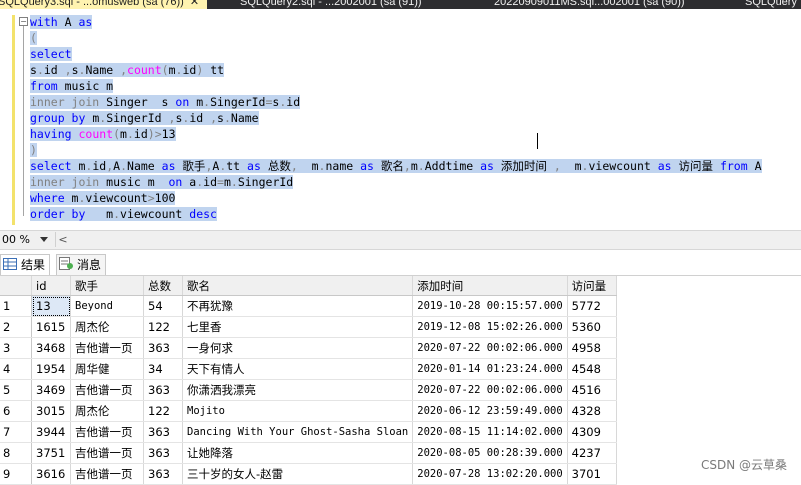 The height and width of the screenshot is (485, 801). I want to click on row-number: 4, so click(16, 369).